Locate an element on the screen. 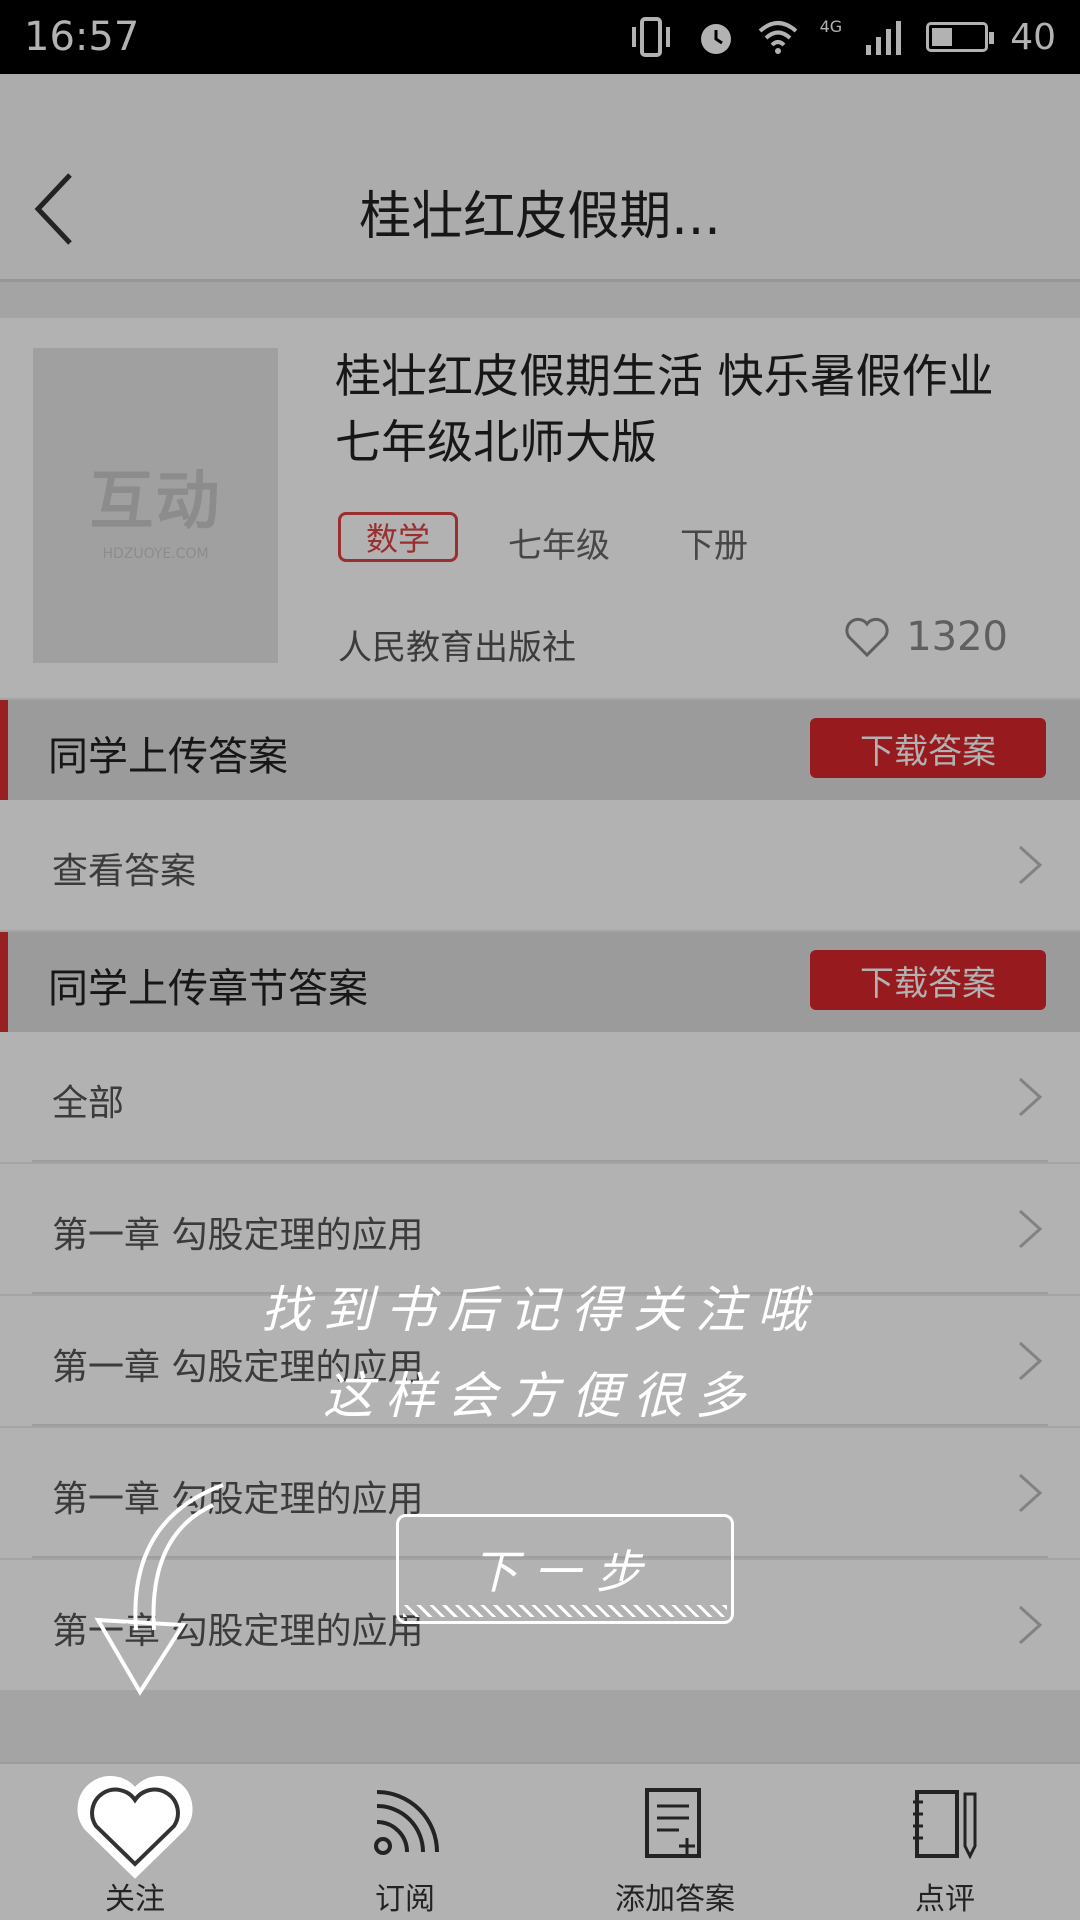 The width and height of the screenshot is (1080, 1922). guide-tip-line1: 找到书后记得关注哦 is located at coordinates (540, 1310).